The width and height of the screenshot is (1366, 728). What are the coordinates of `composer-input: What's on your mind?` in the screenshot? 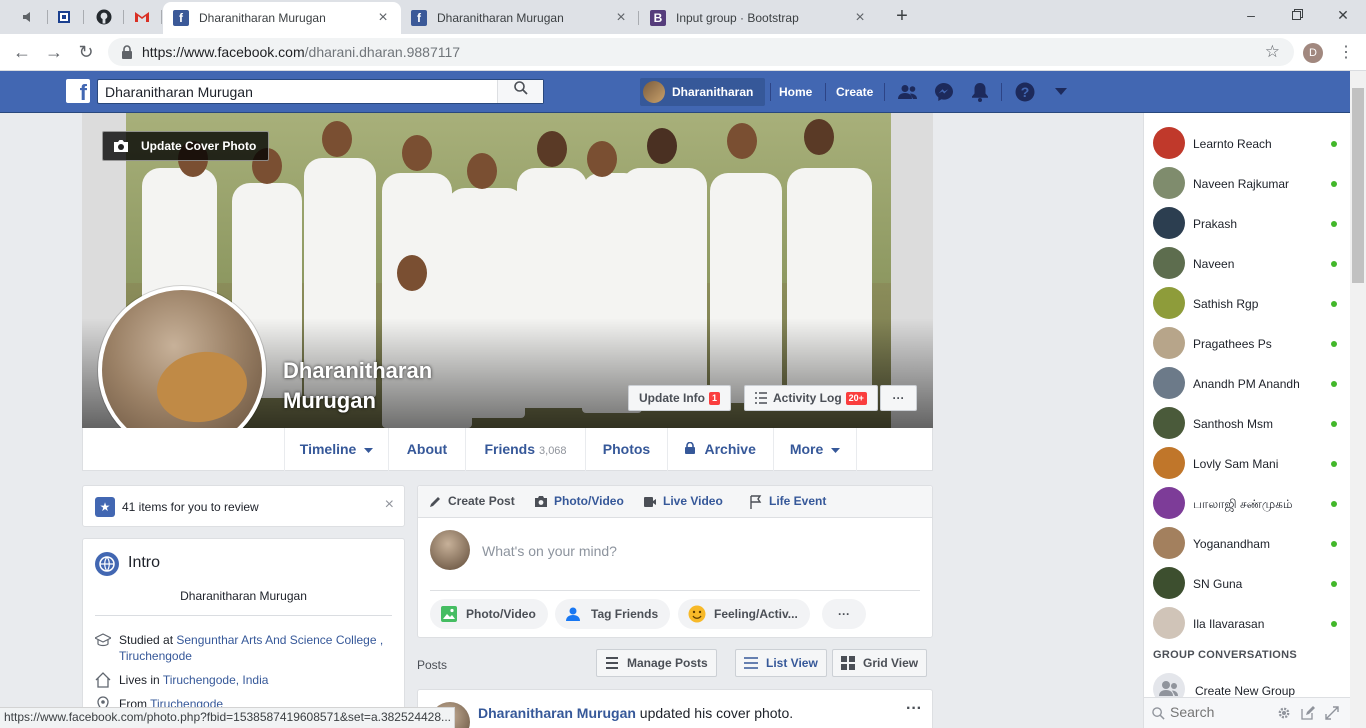 It's located at (549, 551).